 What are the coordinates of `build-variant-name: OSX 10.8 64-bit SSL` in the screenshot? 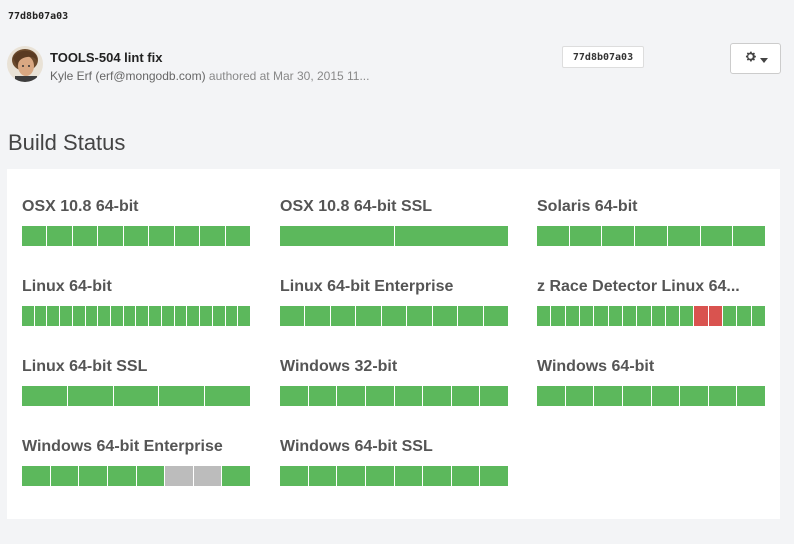 It's located at (394, 207).